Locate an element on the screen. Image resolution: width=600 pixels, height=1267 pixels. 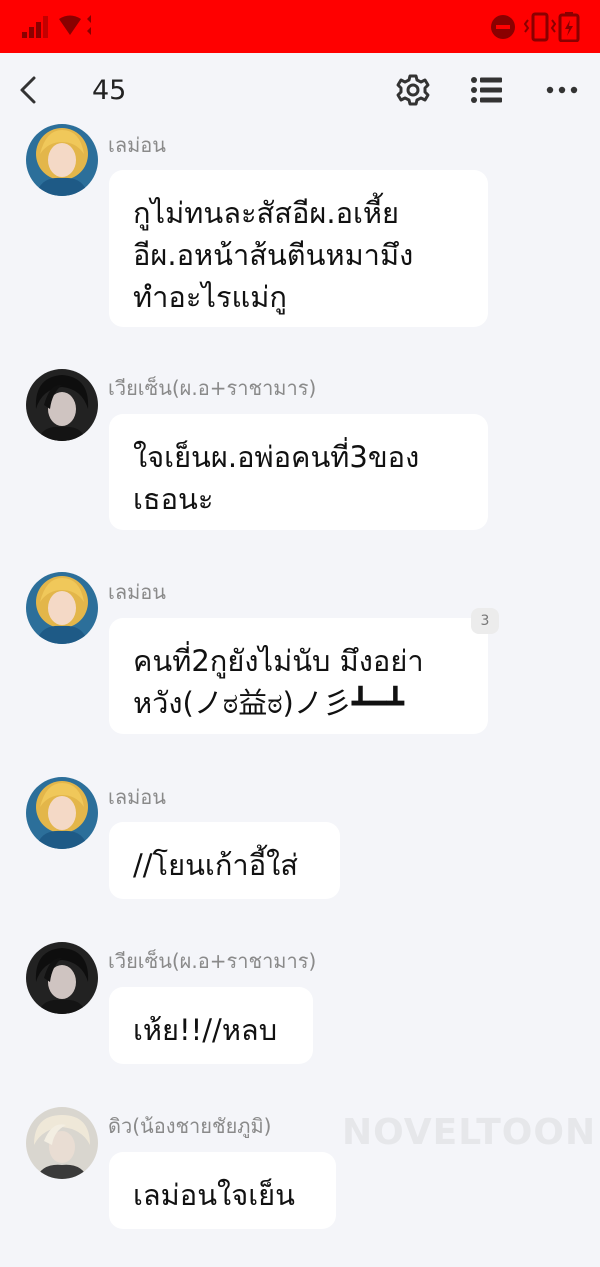
message-bubble: เลม่อนใจเย็น is located at coordinates (222, 1190).